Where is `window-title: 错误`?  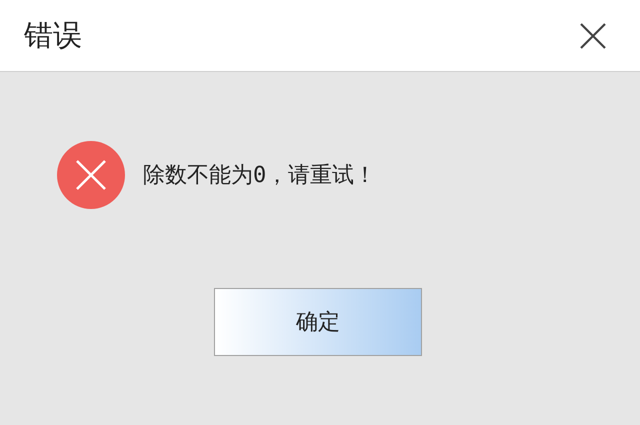 window-title: 错误 is located at coordinates (53, 35).